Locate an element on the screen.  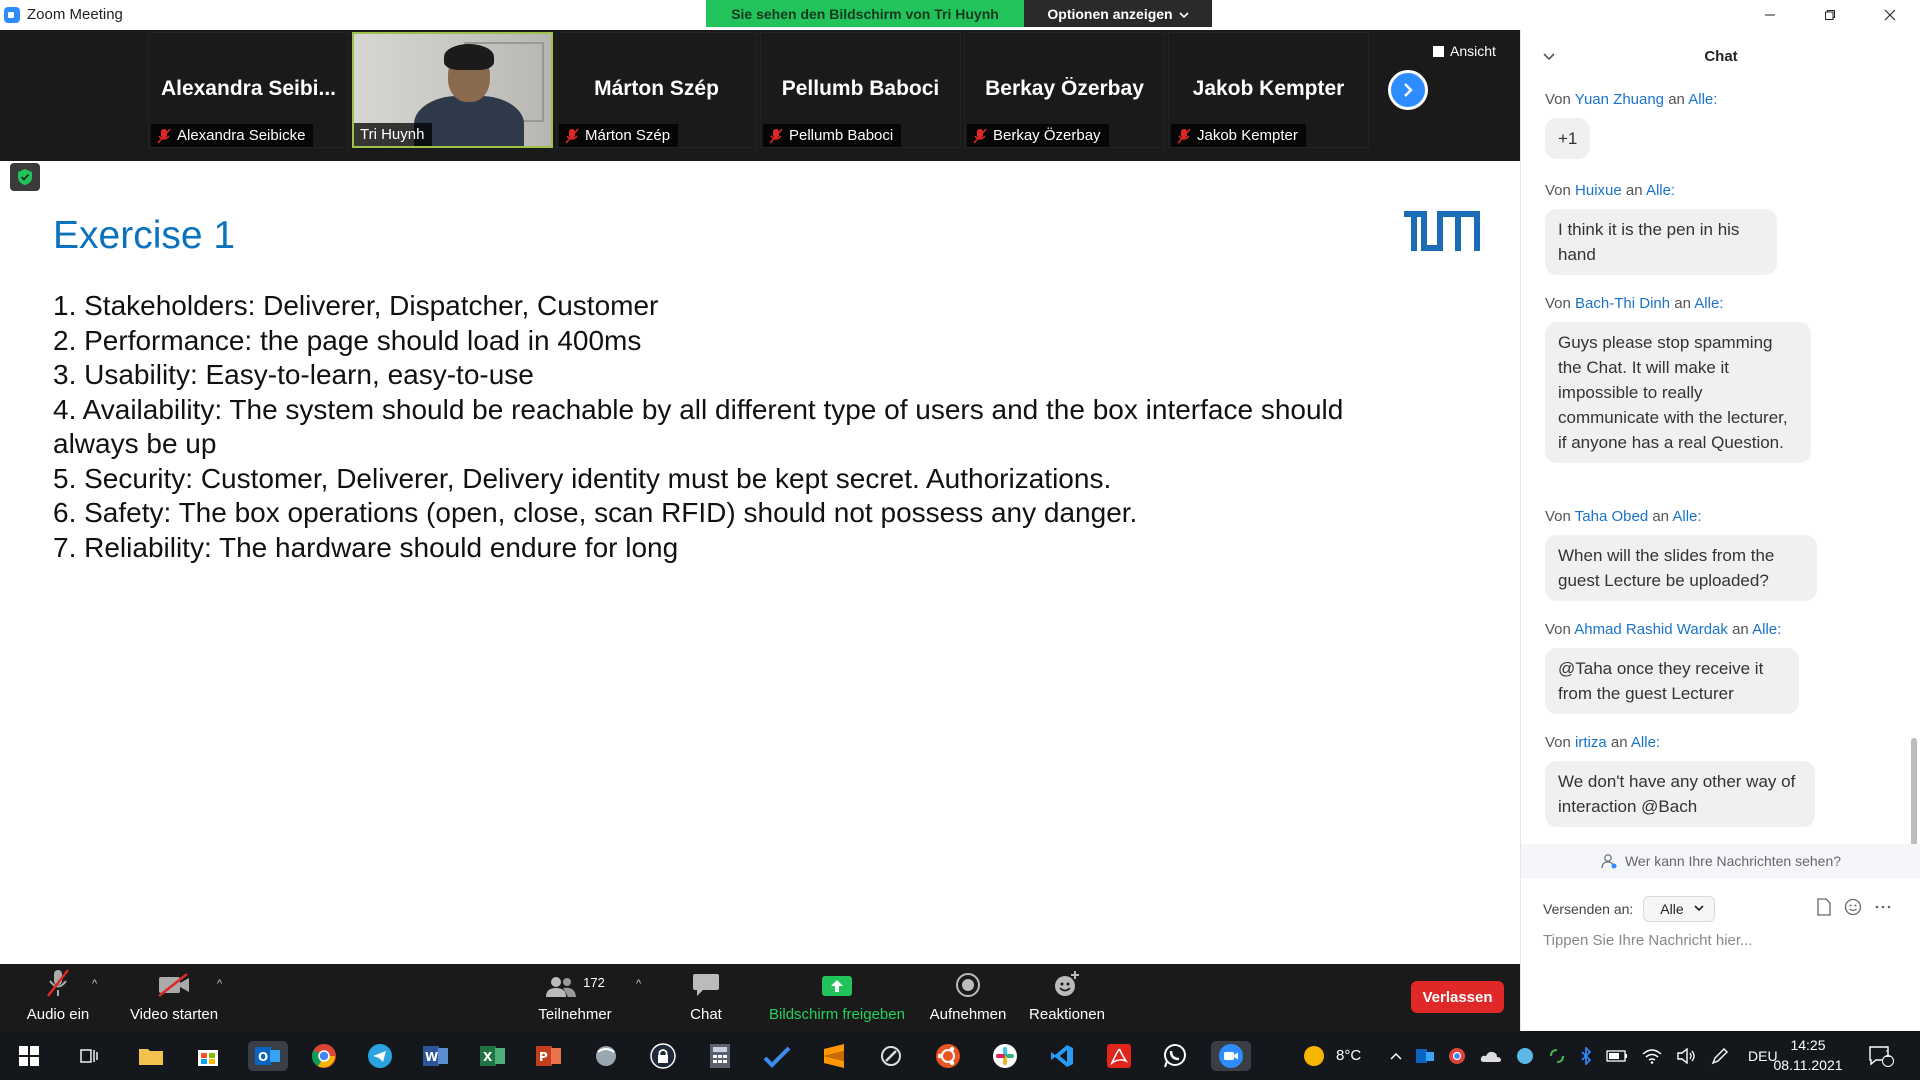
store-icon is located at coordinates (208, 1056).